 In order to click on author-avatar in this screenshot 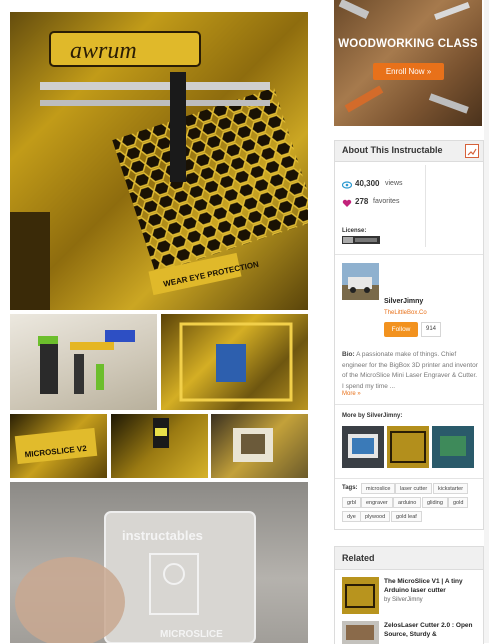, I will do `click(360, 281)`.